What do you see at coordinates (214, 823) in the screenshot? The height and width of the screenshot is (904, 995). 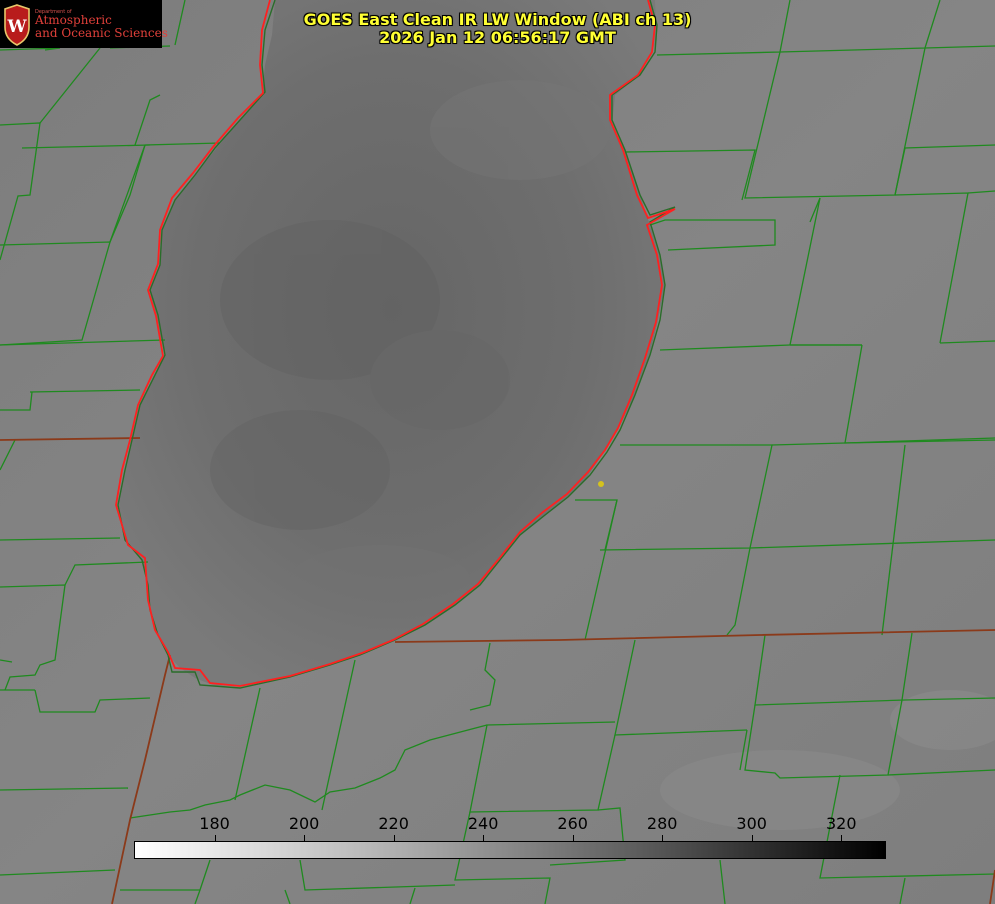 I see `colorbar-tick-label: 180` at bounding box center [214, 823].